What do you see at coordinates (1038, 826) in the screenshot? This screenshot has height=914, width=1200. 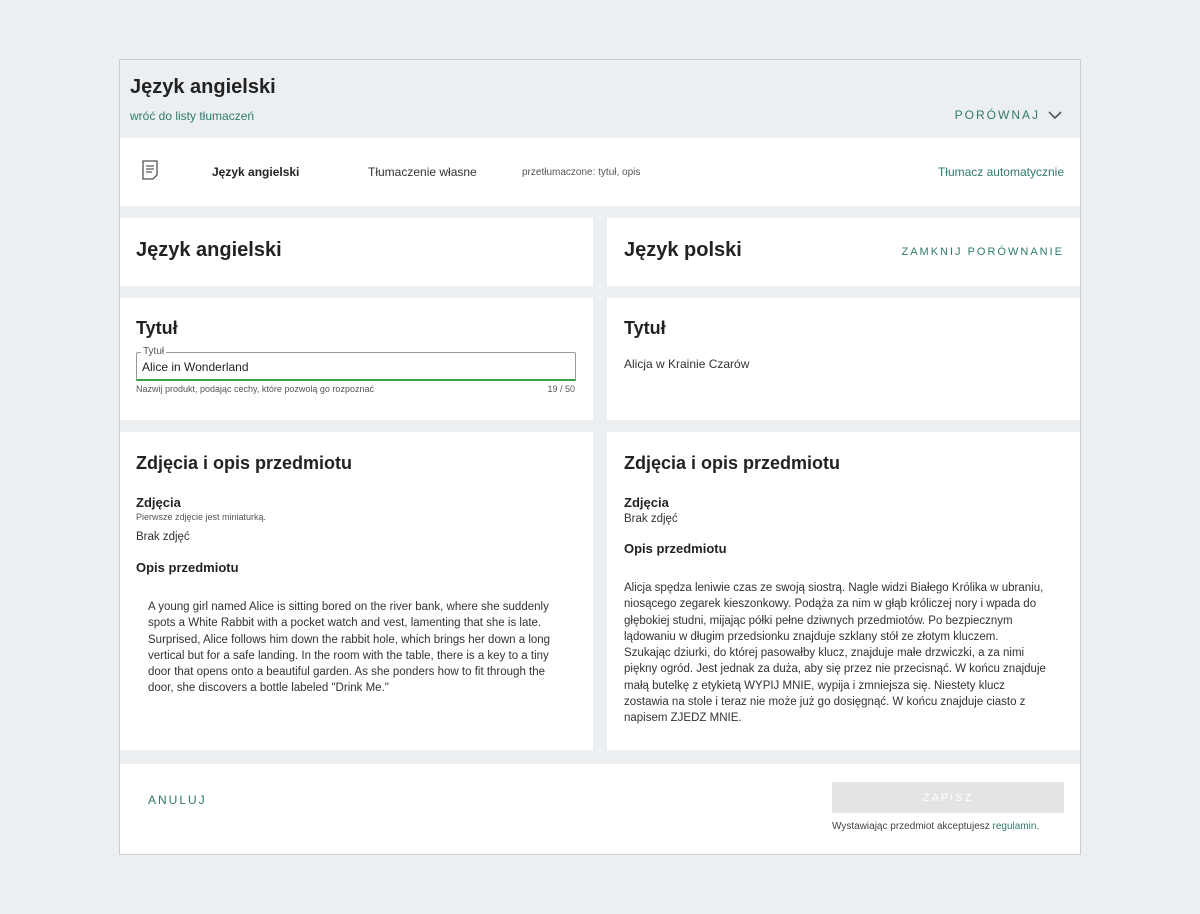 I see `terms-suffix: .` at bounding box center [1038, 826].